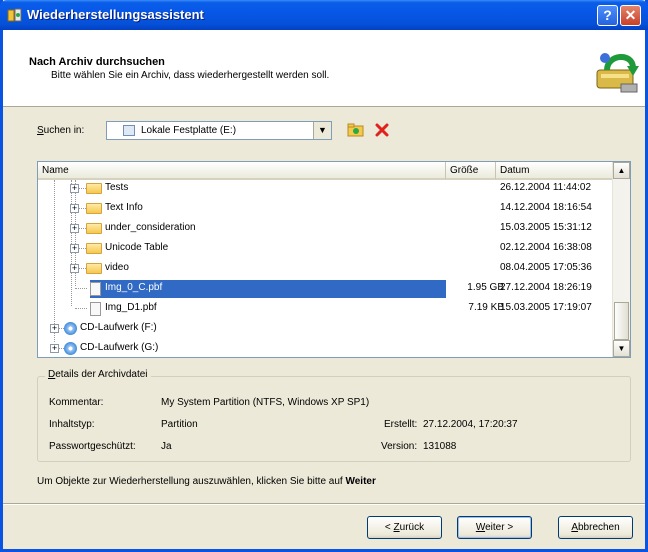 This screenshot has width=648, height=552. What do you see at coordinates (546, 287) in the screenshot?
I see `tree-item-date: 27.12.2004 18:26:19` at bounding box center [546, 287].